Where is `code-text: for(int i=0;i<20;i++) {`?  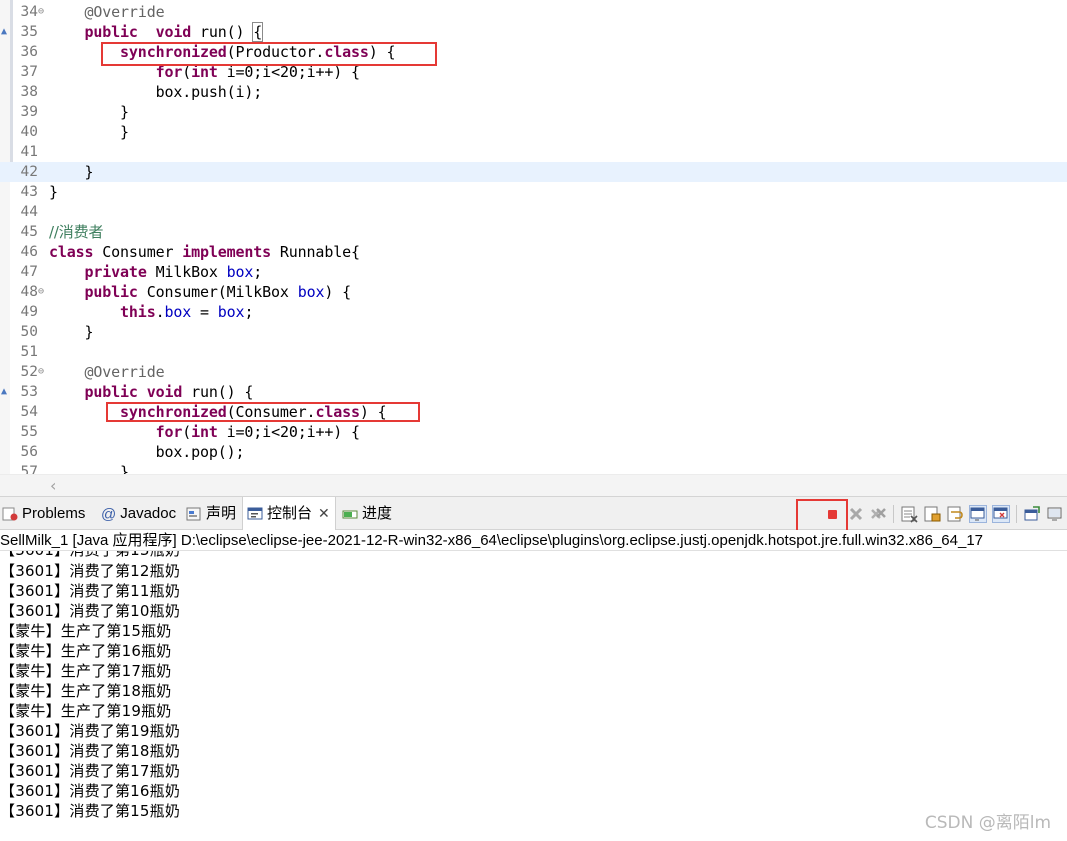
code-text: for(int i=0;i<20;i++) { is located at coordinates (257, 72).